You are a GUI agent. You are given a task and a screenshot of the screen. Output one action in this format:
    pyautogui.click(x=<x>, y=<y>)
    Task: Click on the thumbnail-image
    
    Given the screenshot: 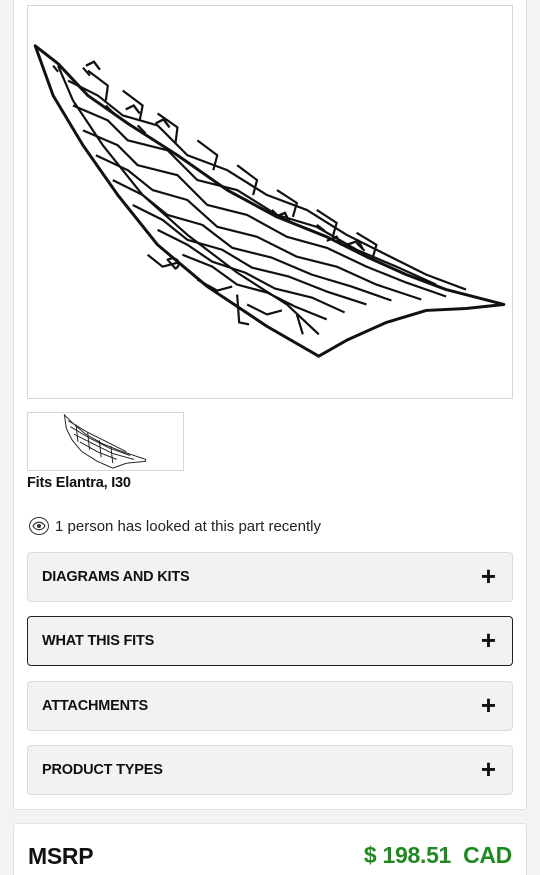 What is the action you would take?
    pyautogui.click(x=105, y=441)
    